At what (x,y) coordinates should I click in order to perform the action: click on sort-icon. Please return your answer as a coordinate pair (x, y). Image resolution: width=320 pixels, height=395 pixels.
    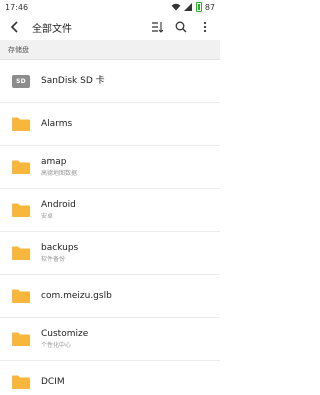
    Looking at the image, I should click on (157, 27).